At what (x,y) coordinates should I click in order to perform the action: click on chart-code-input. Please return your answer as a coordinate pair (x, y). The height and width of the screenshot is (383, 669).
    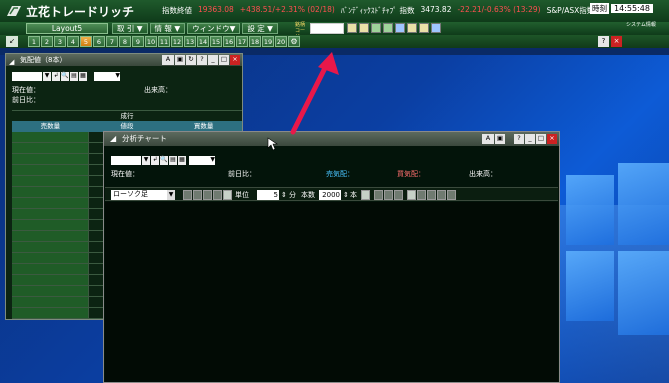
    Looking at the image, I should click on (126, 160).